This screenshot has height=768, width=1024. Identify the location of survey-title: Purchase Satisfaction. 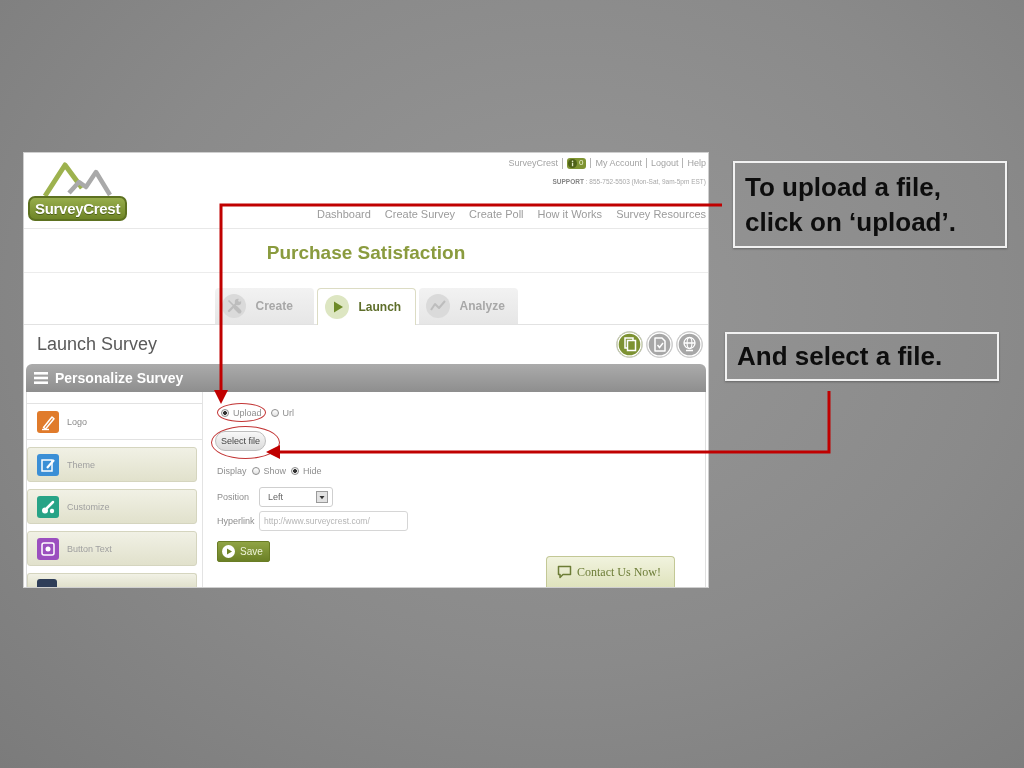
(366, 253).